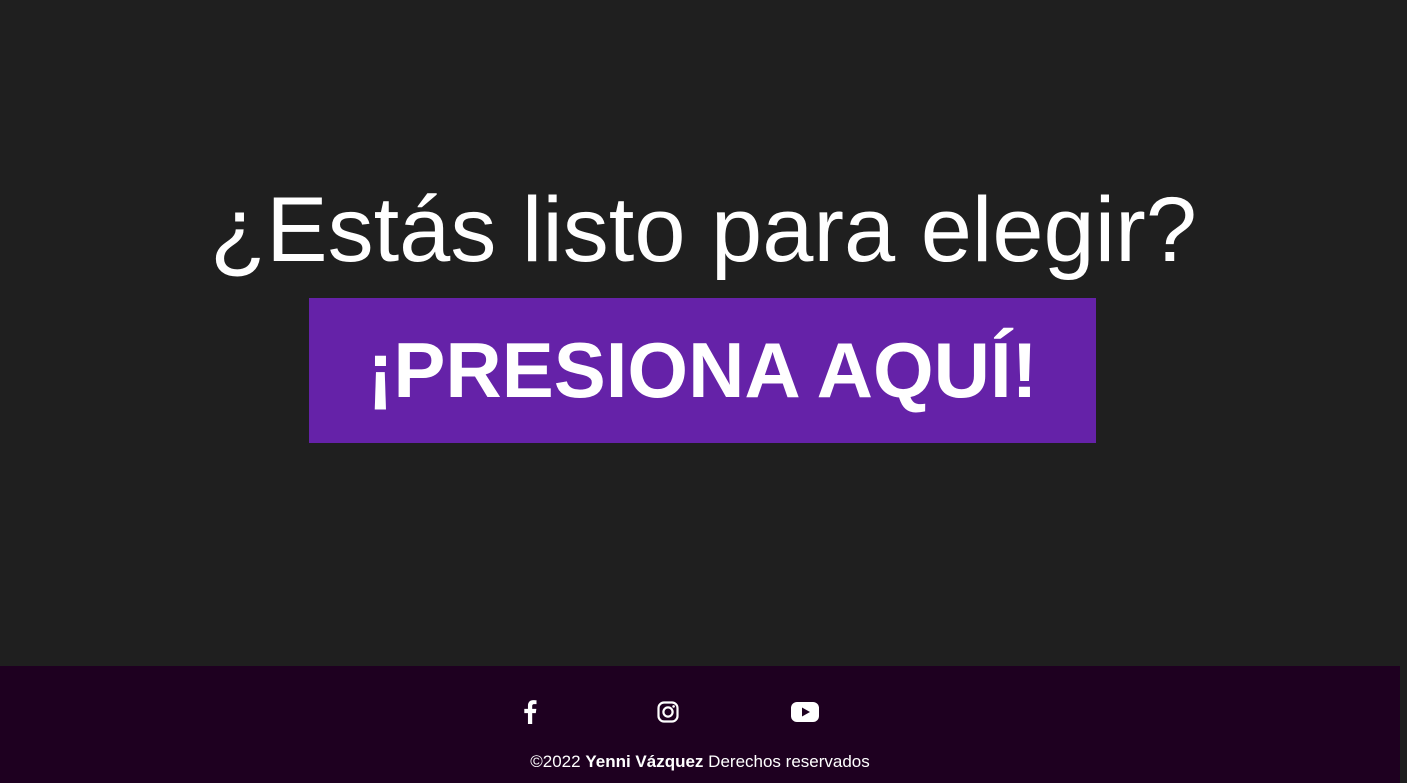  Describe the element at coordinates (700, 724) in the screenshot. I see `footer: ©2022 Yenni Vázquez Derechos reservados` at that location.